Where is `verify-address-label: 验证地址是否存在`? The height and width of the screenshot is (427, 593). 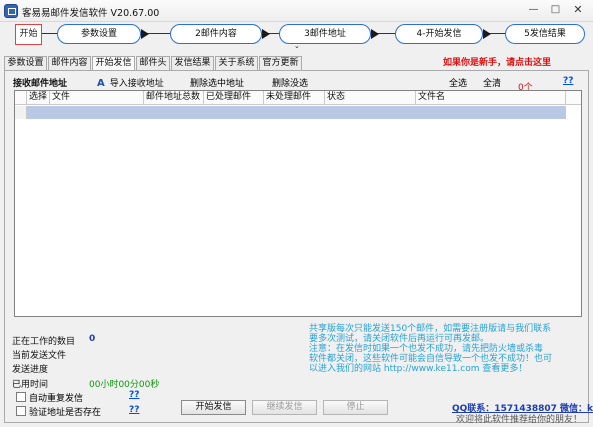 verify-address-label: 验证地址是否存在 is located at coordinates (65, 413).